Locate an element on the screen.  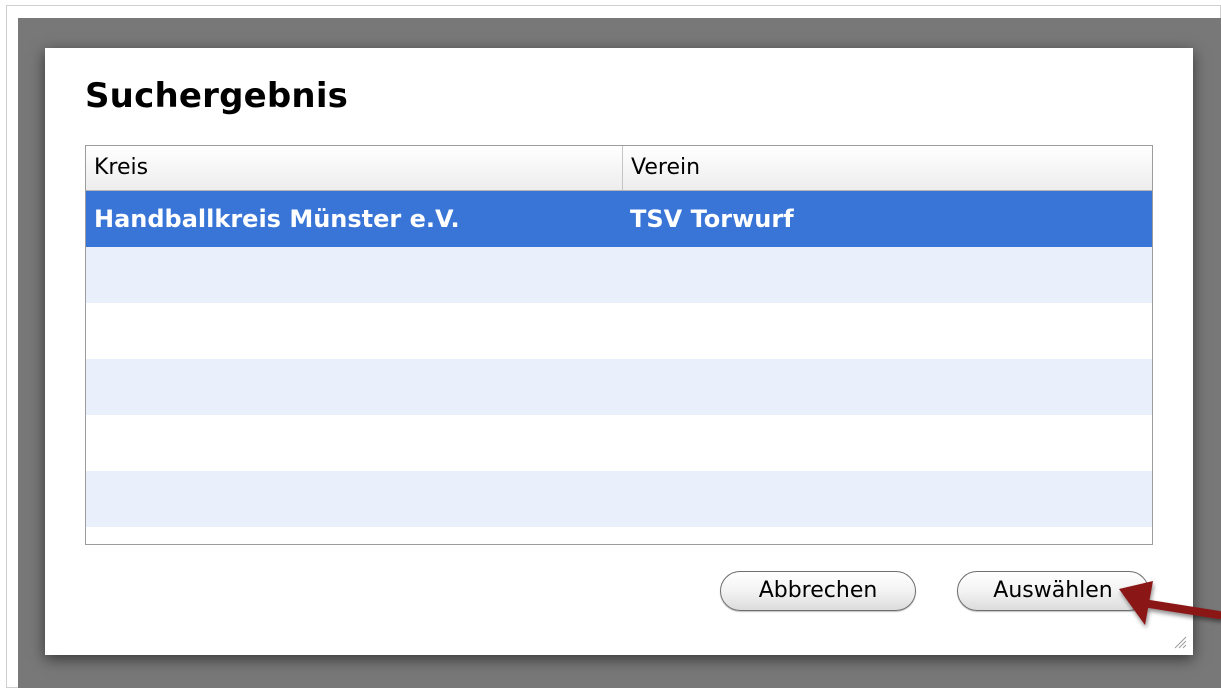
table-header: Kreis Verein is located at coordinates (619, 168).